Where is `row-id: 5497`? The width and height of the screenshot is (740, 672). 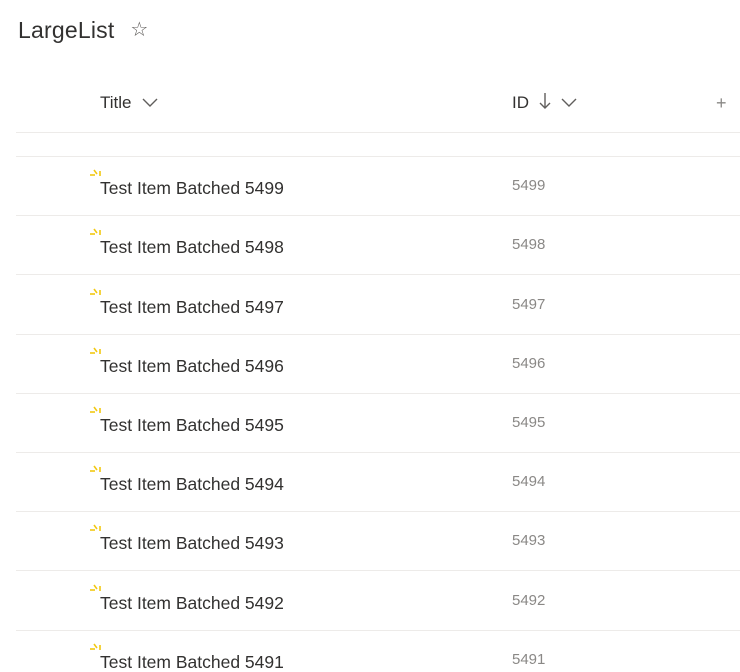
row-id: 5497 is located at coordinates (529, 304).